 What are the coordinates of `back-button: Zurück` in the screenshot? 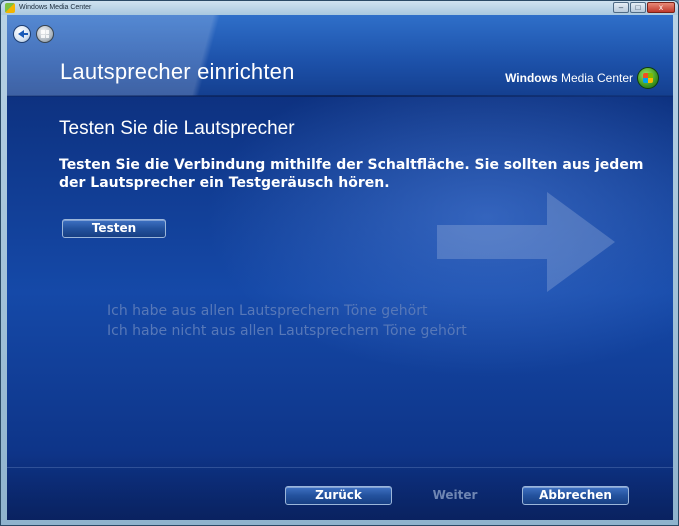 It's located at (338, 495).